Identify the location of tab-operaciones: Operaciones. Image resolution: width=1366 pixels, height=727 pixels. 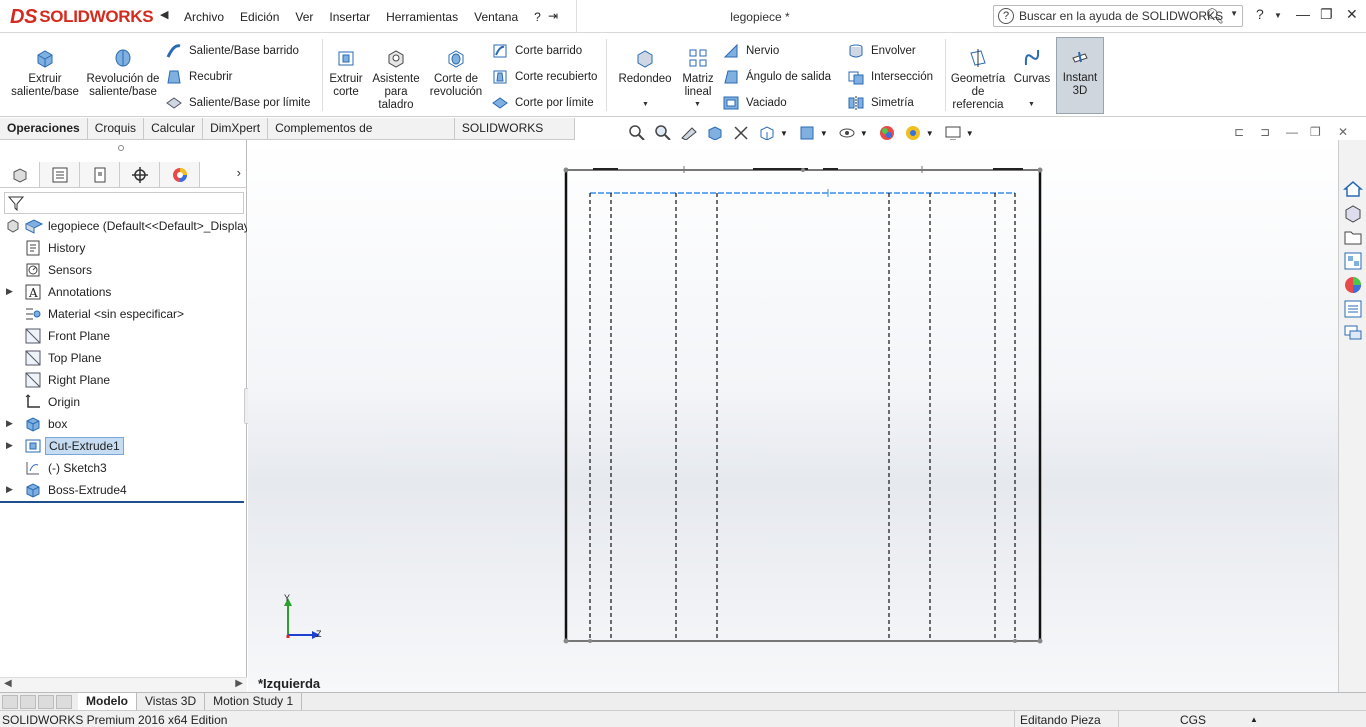
(44, 128).